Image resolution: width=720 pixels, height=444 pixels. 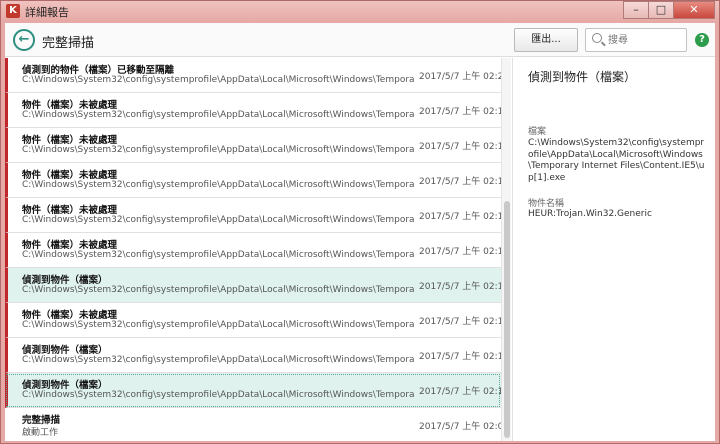 What do you see at coordinates (546, 204) in the screenshot?
I see `object-name-label: 物件名稱` at bounding box center [546, 204].